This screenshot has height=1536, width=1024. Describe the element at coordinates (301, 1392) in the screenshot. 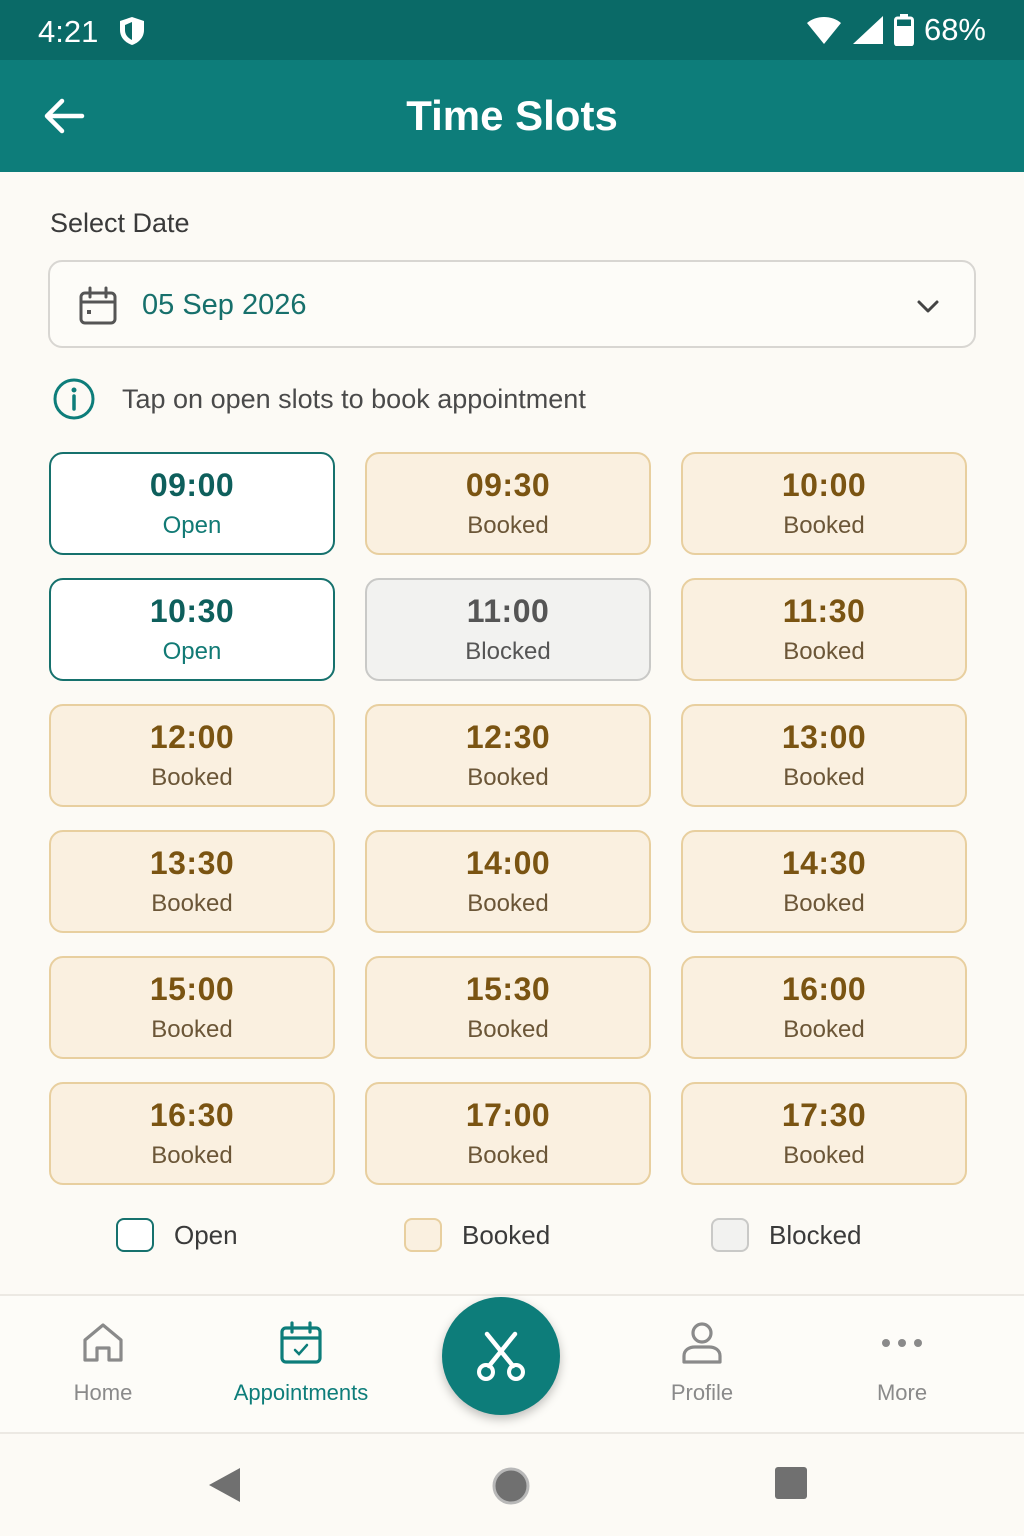

I see `nav-label: Appointments` at that location.